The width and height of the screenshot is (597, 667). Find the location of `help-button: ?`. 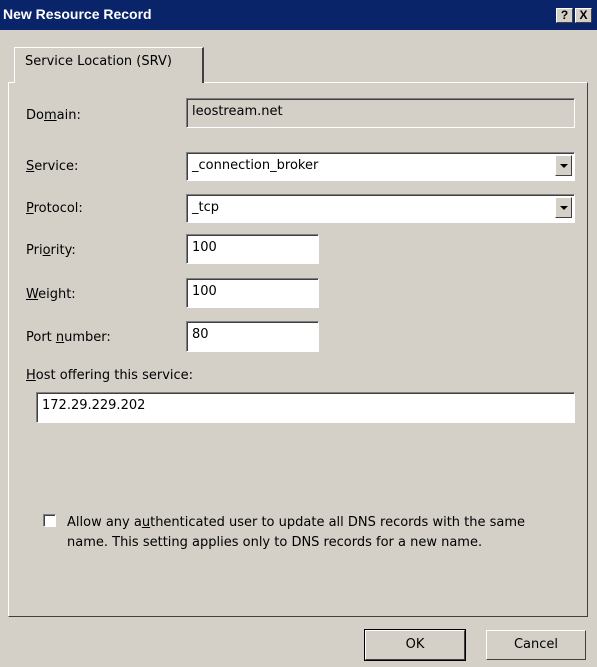

help-button: ? is located at coordinates (564, 15).